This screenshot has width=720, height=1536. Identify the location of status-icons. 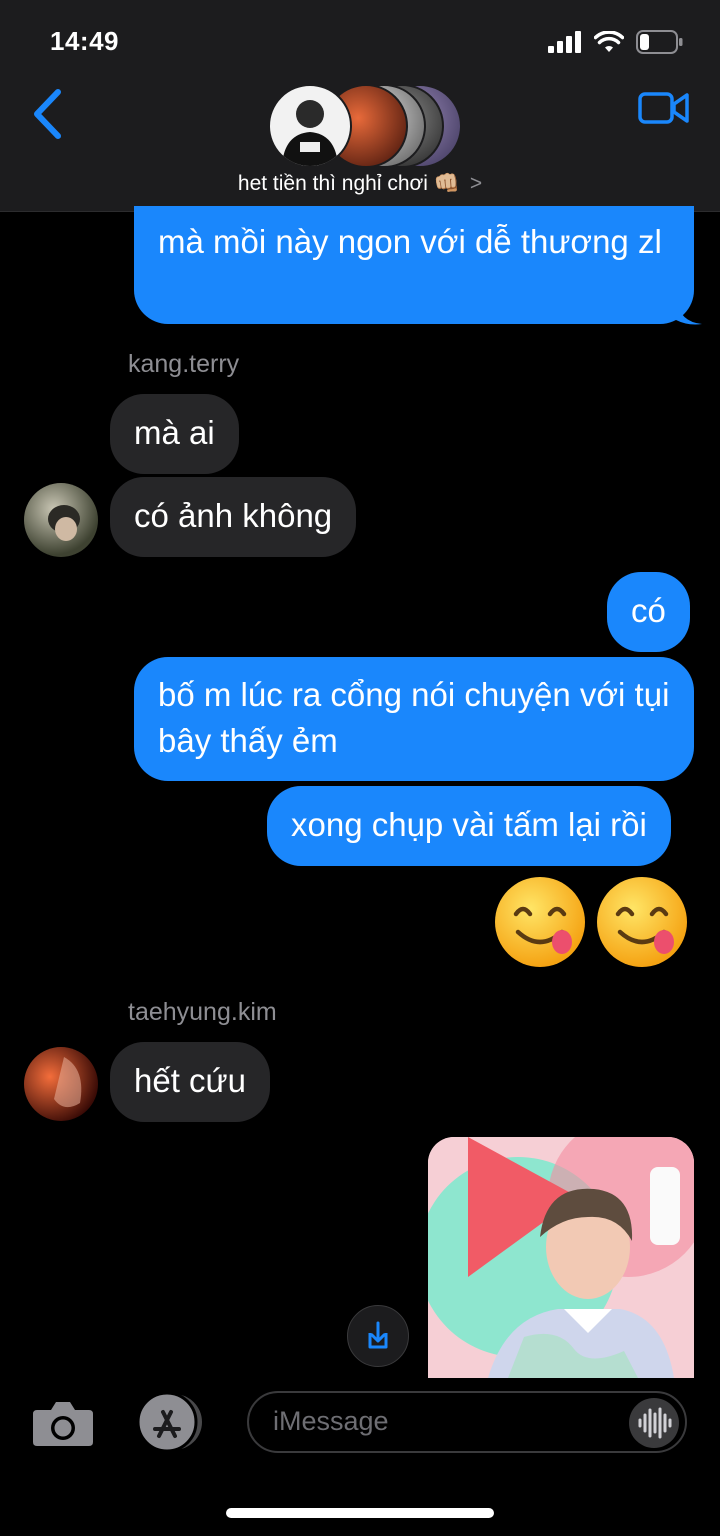
(616, 42).